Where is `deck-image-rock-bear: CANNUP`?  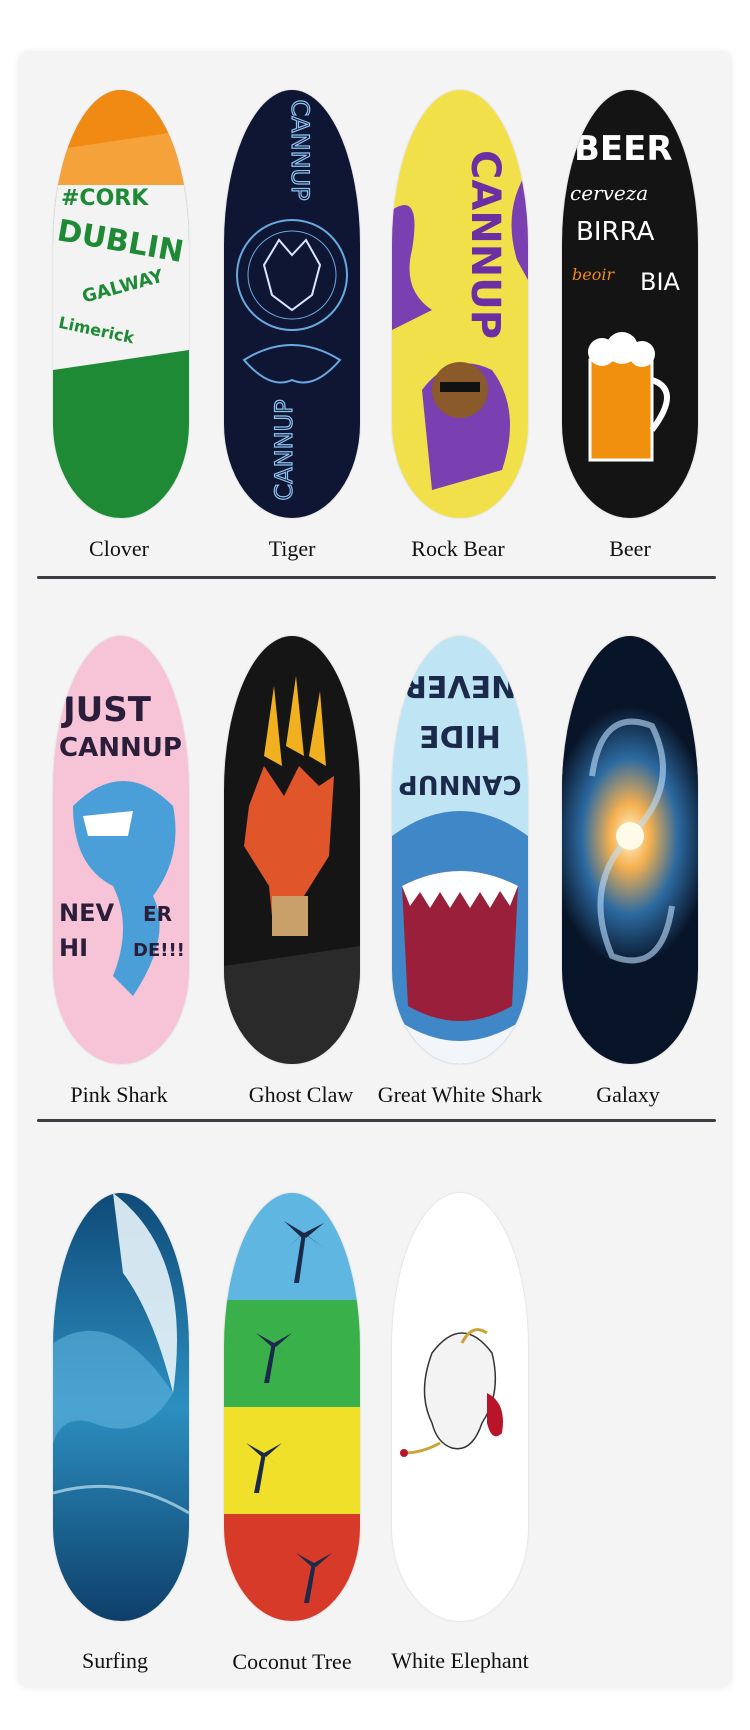
deck-image-rock-bear: CANNUP is located at coordinates (460, 304).